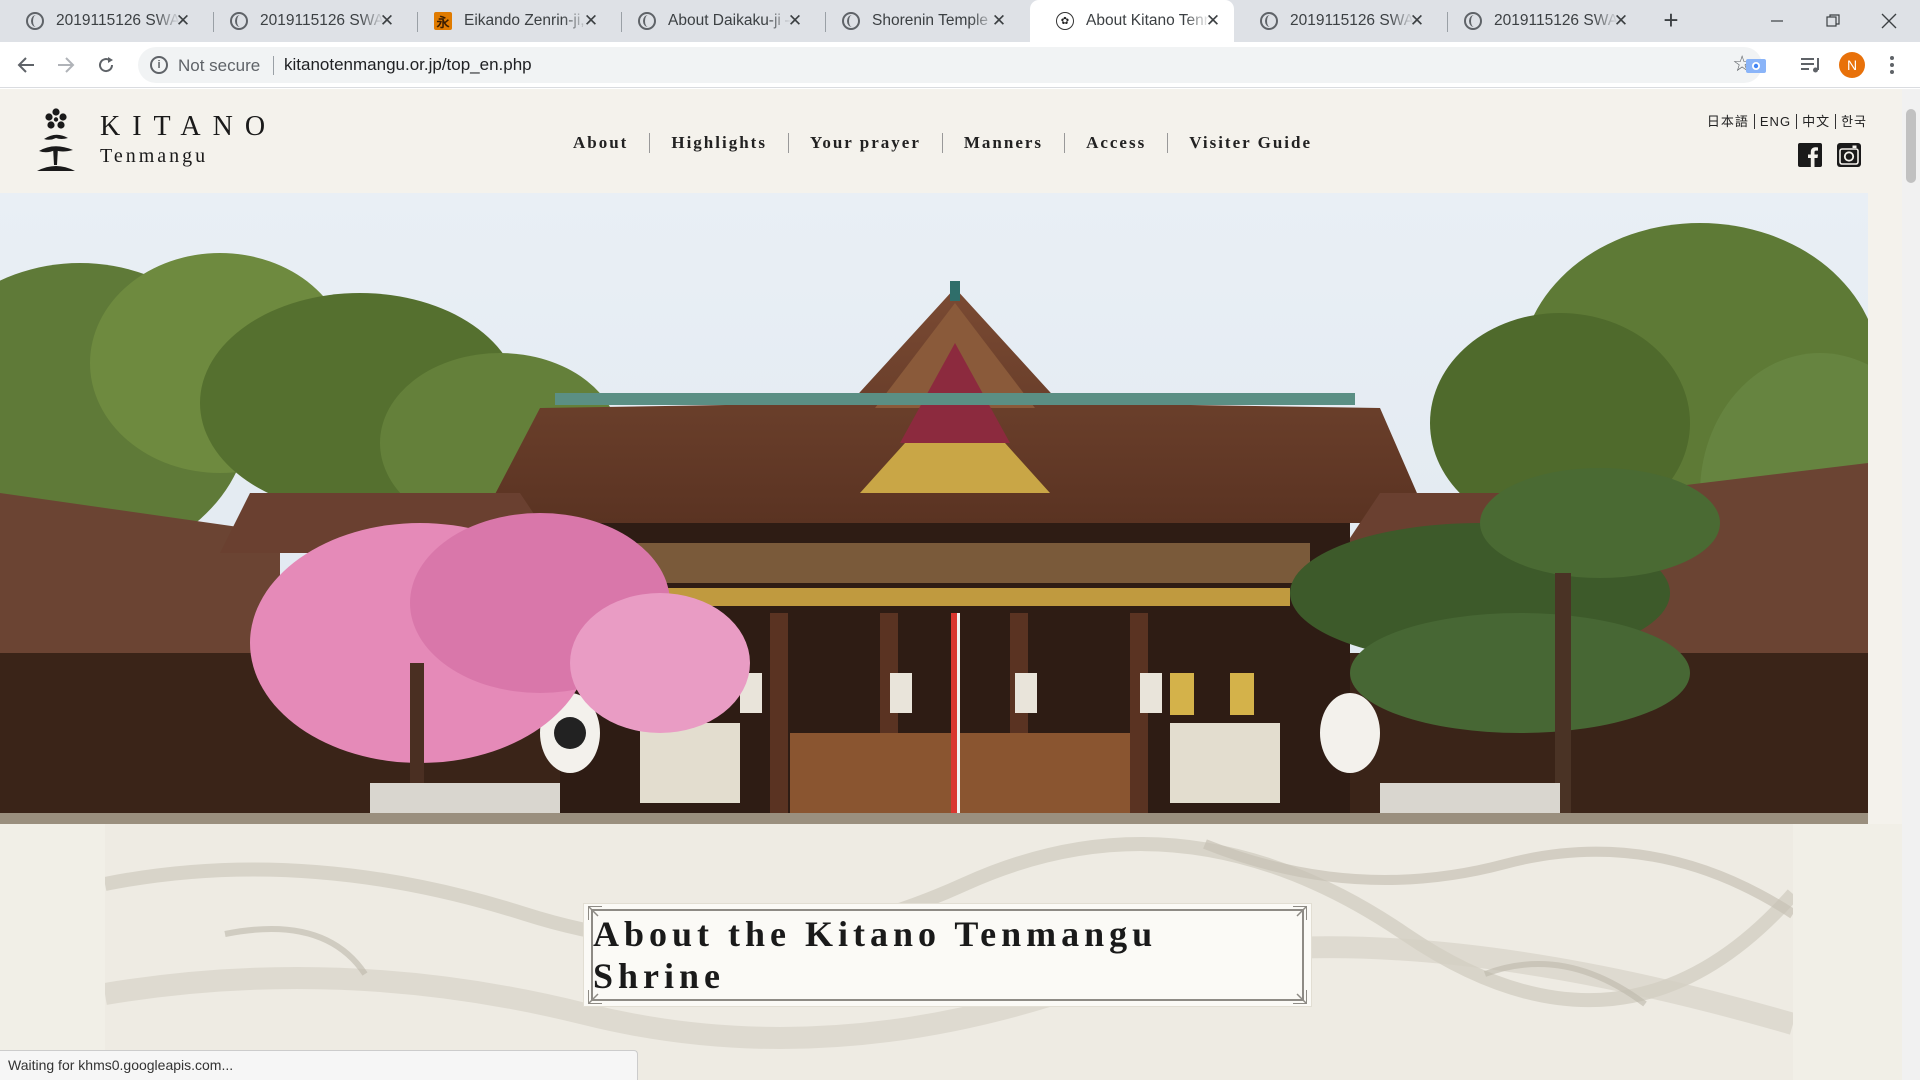 Image resolution: width=1920 pixels, height=1080 pixels. Describe the element at coordinates (1671, 21) in the screenshot. I see `new-tab-button: +` at that location.